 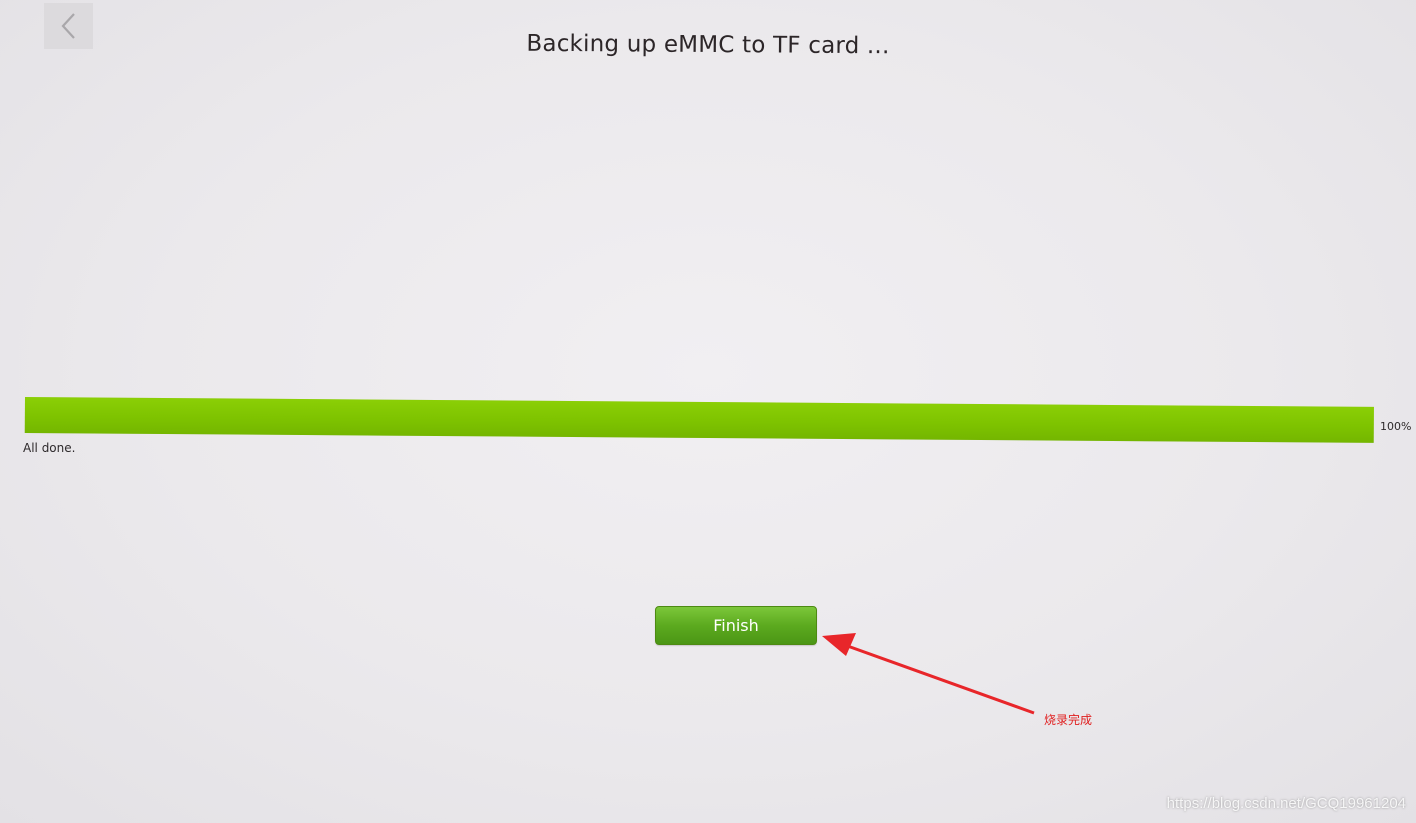 I want to click on progress-bar-fill, so click(x=699, y=420).